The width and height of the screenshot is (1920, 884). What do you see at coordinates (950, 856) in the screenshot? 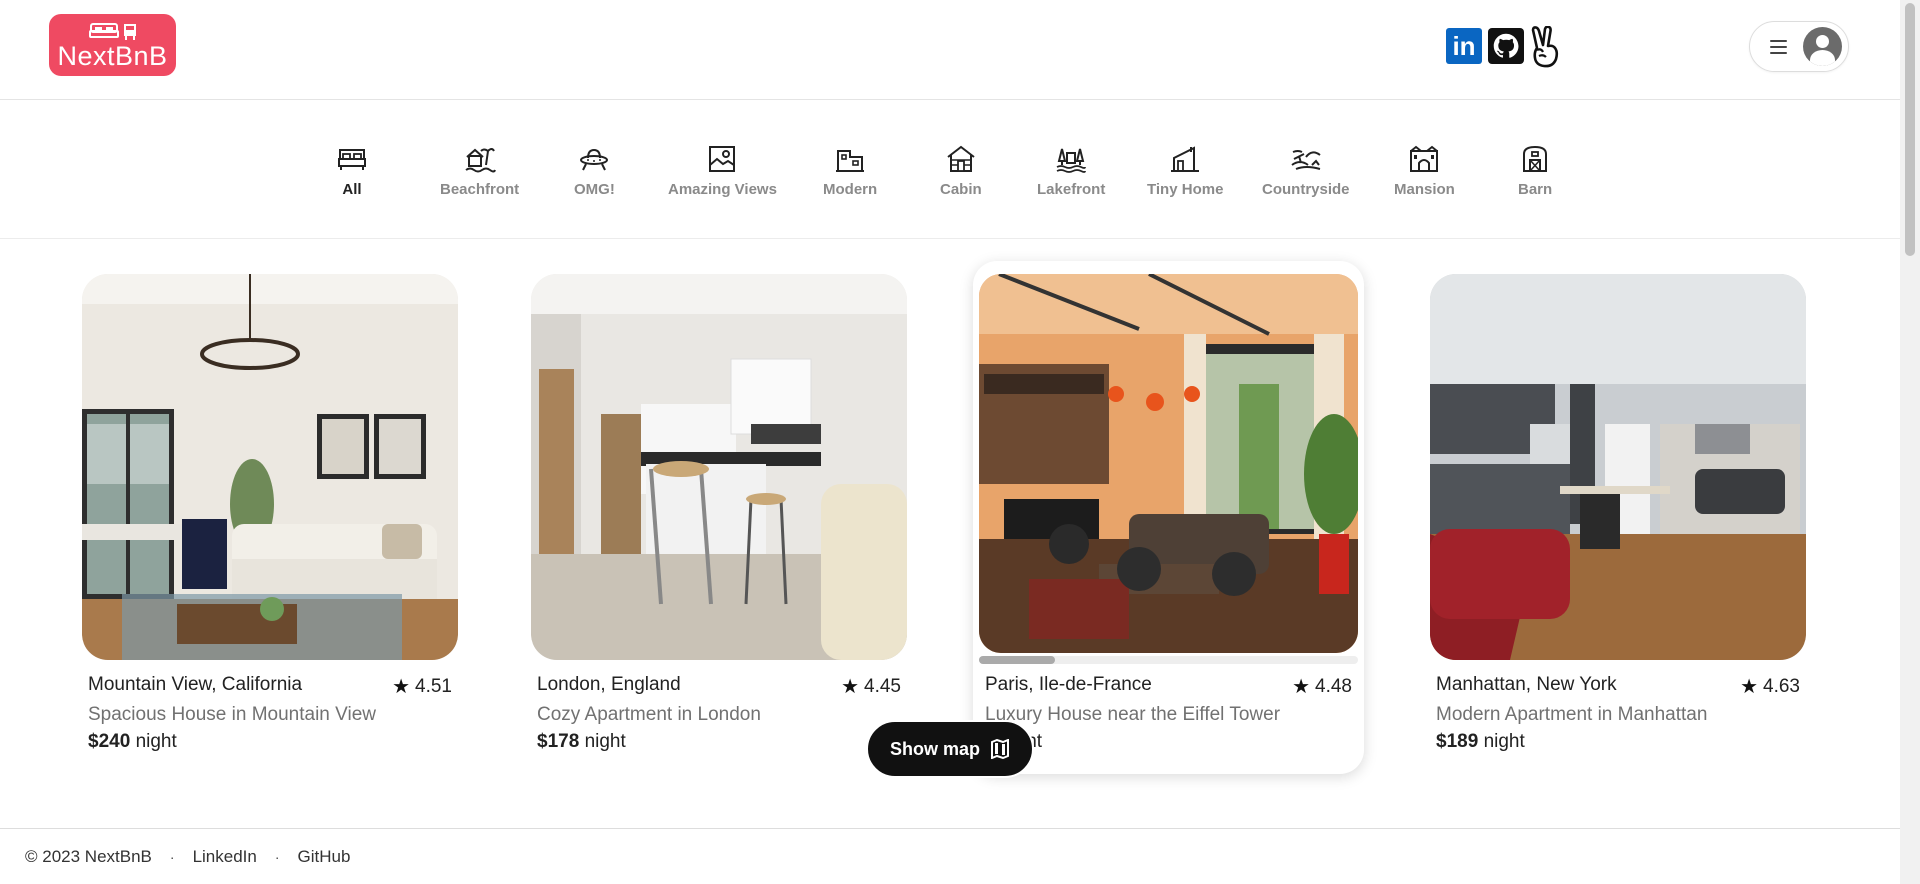
I see `footer: © 2023 NextBnB · LinkedIn · GitHub` at bounding box center [950, 856].